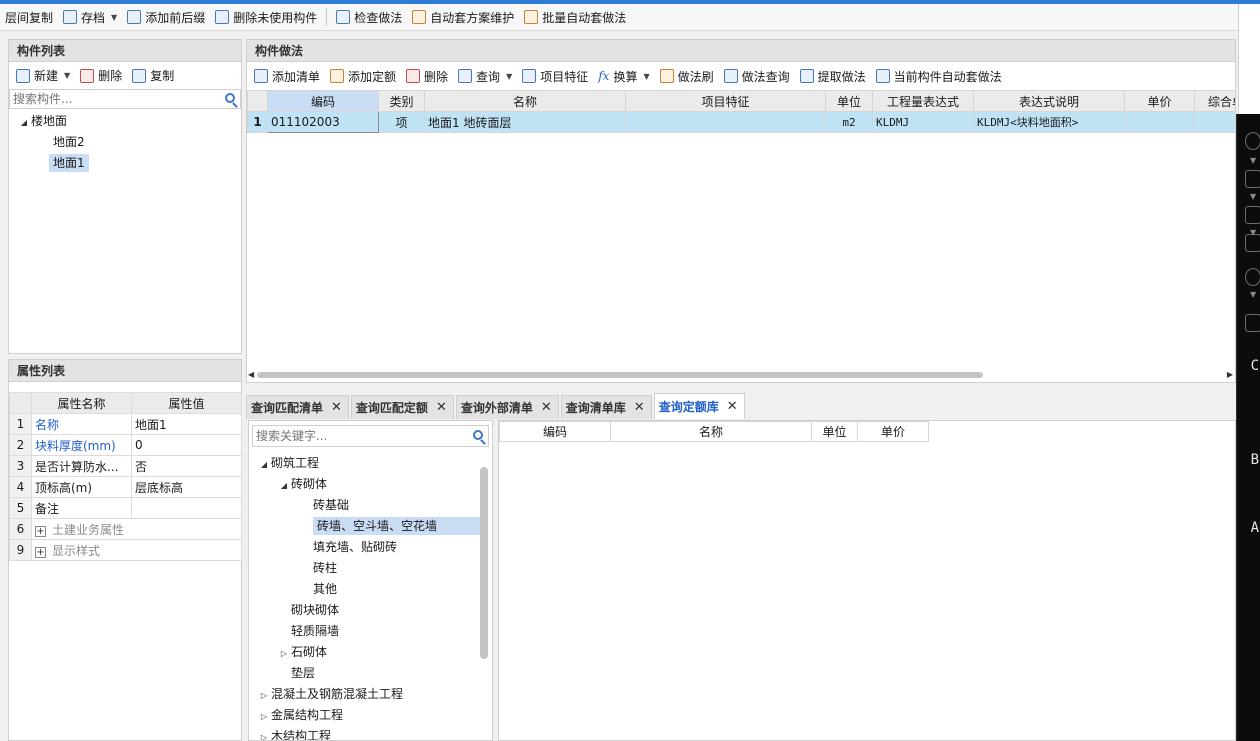 This screenshot has height=741, width=1260. I want to click on new-dropdown-icon: ▼, so click(67, 75).